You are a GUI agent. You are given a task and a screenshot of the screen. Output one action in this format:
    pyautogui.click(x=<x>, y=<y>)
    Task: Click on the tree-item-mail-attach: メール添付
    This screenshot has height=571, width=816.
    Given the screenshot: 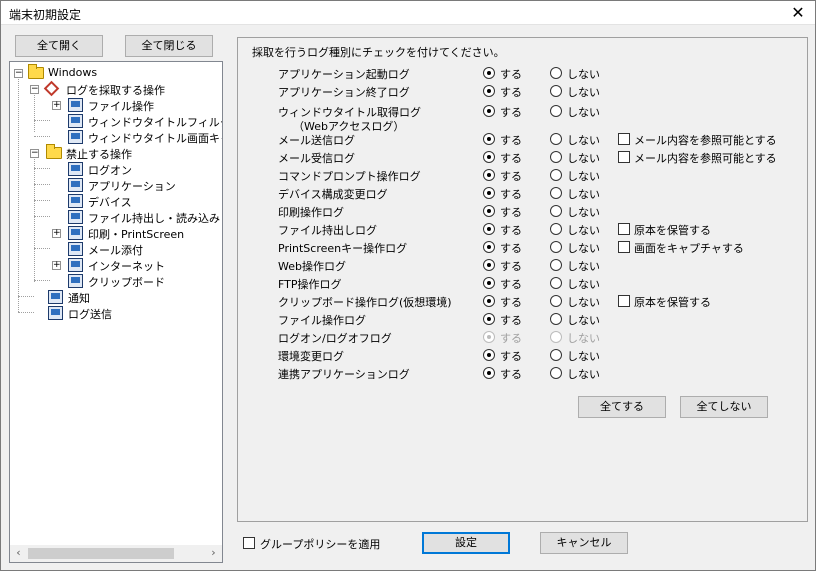 What is the action you would take?
    pyautogui.click(x=116, y=249)
    